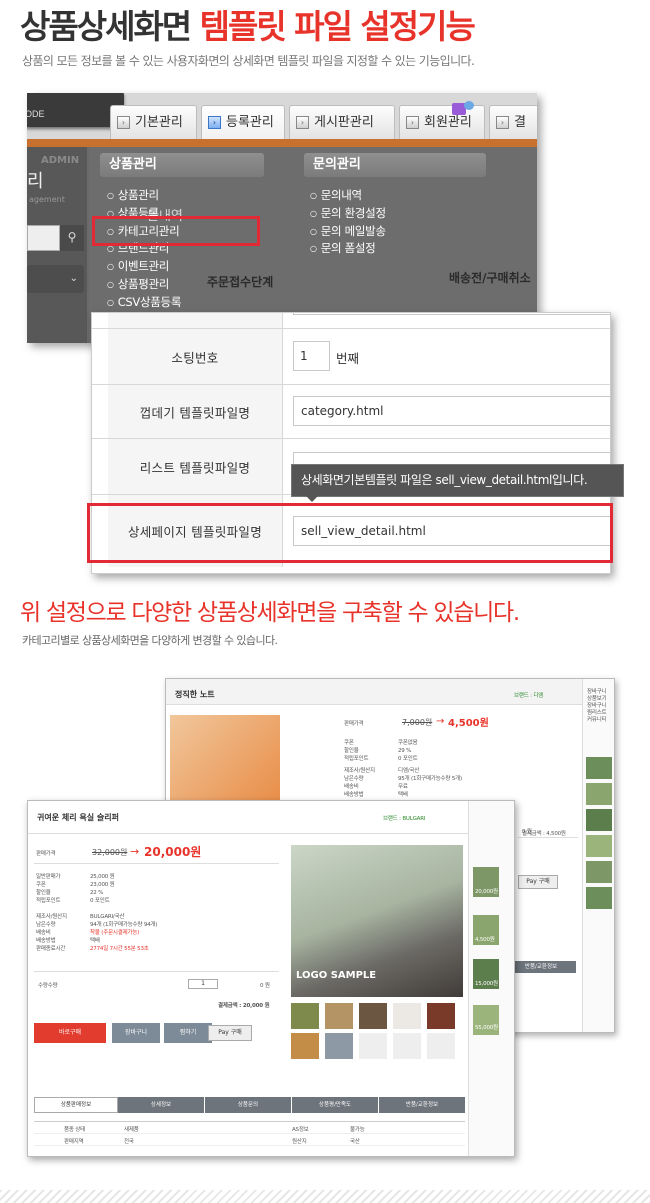 This screenshot has width=650, height=1203. Describe the element at coordinates (176, 231) in the screenshot. I see `highlight-box-category` at that location.